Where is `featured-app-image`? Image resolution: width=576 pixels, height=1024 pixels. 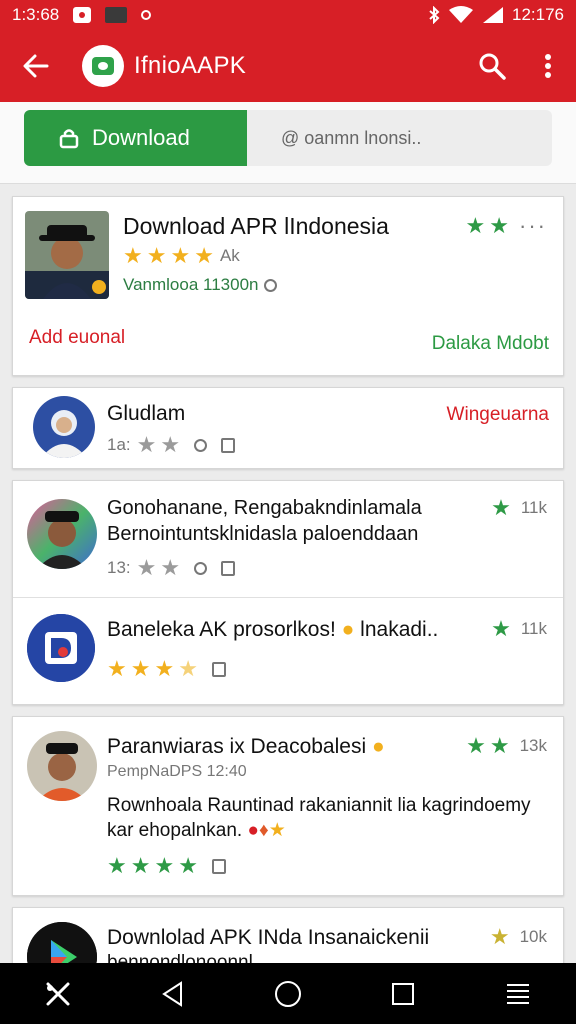
featured-app-image is located at coordinates (67, 255).